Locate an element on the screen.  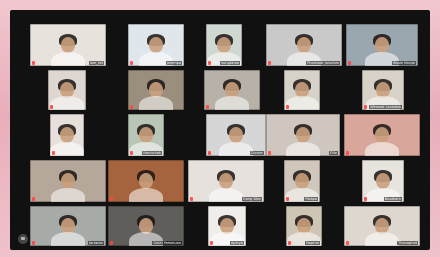
participant-tile: lam_tet is located at coordinates (68, 45).